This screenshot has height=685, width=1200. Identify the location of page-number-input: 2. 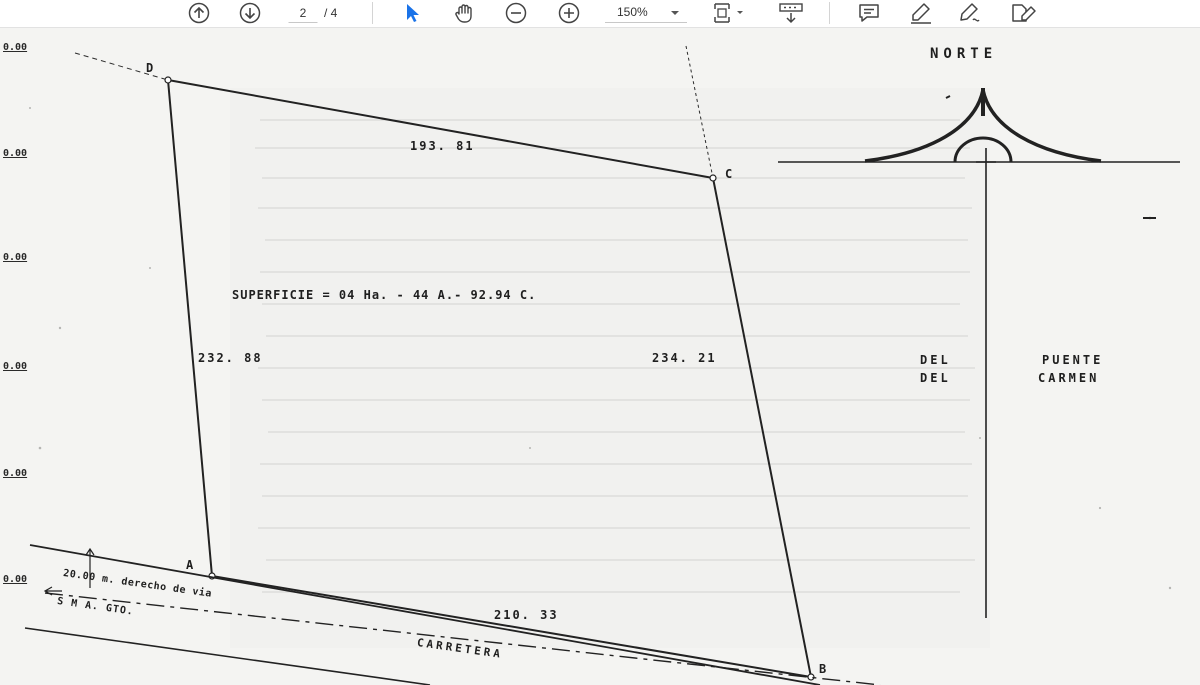
(303, 13).